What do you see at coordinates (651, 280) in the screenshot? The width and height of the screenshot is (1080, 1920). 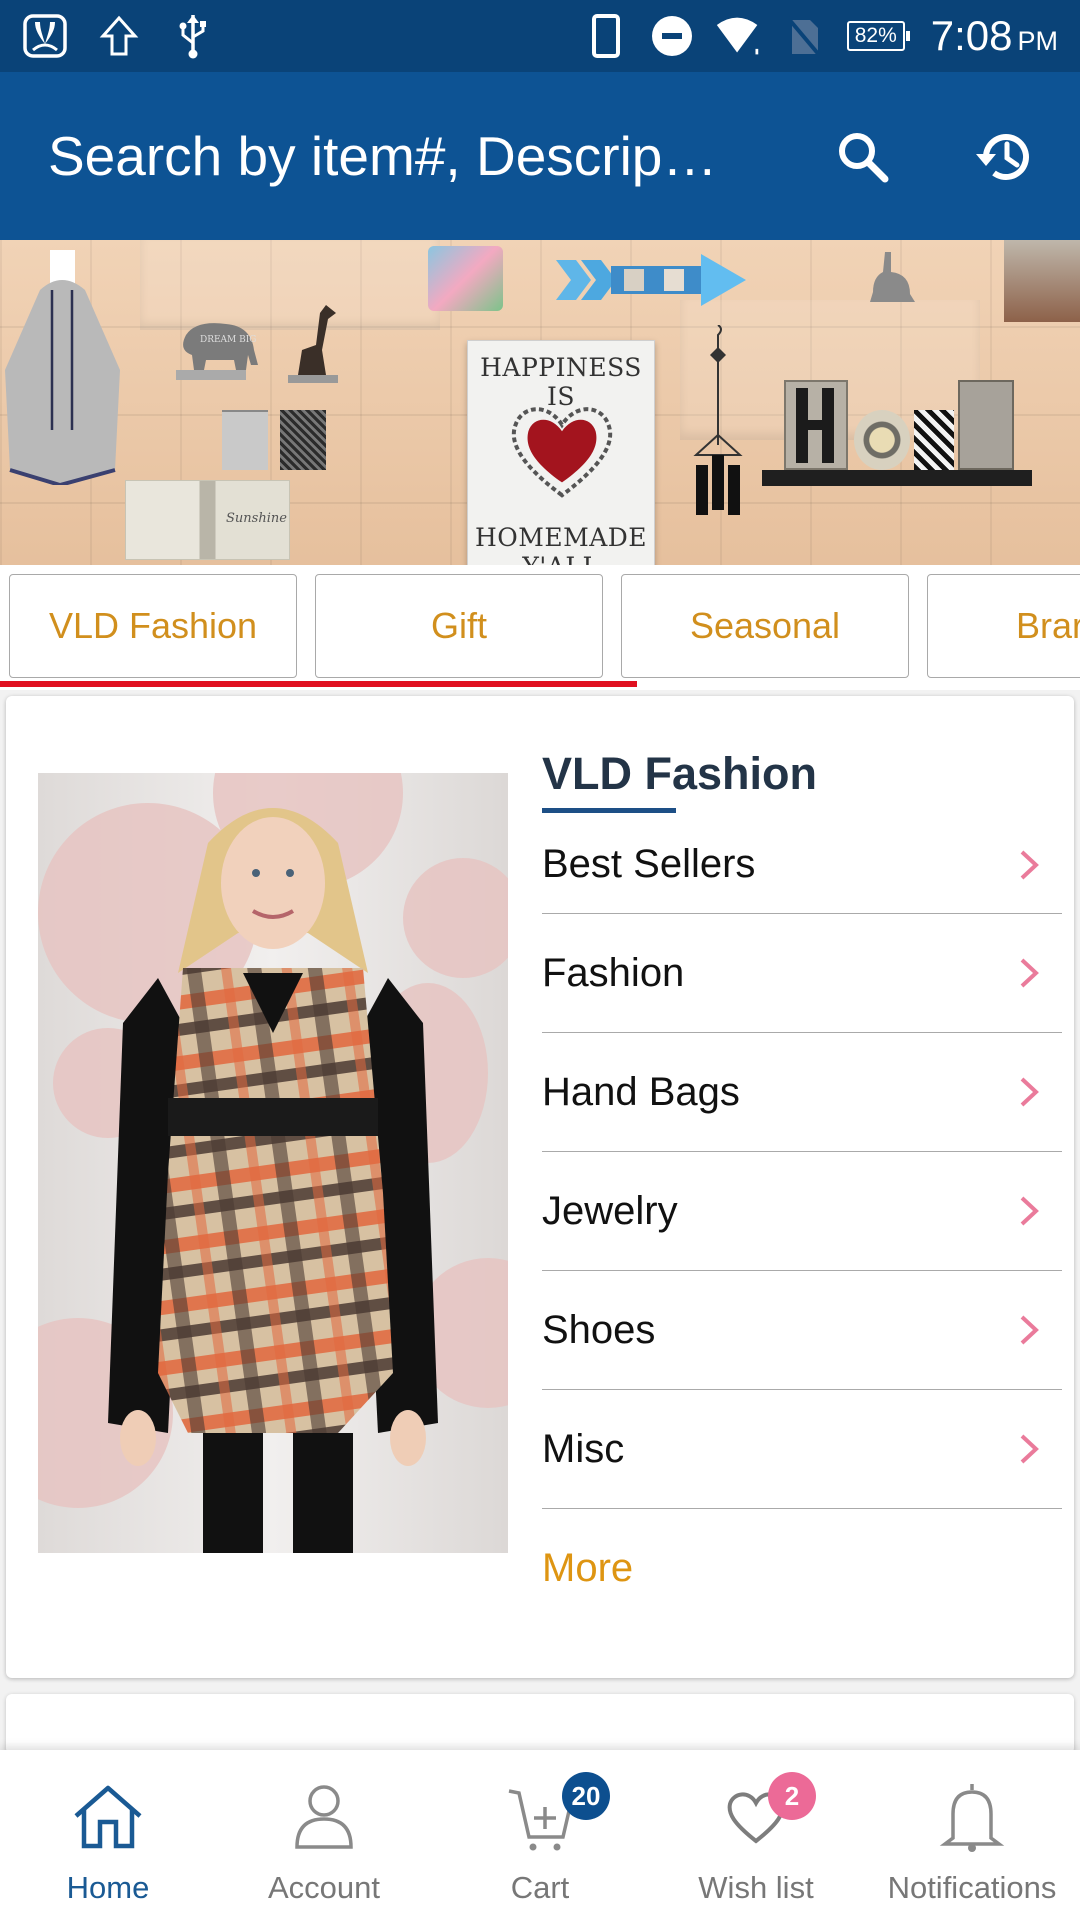 I see `banner-arrow-image` at bounding box center [651, 280].